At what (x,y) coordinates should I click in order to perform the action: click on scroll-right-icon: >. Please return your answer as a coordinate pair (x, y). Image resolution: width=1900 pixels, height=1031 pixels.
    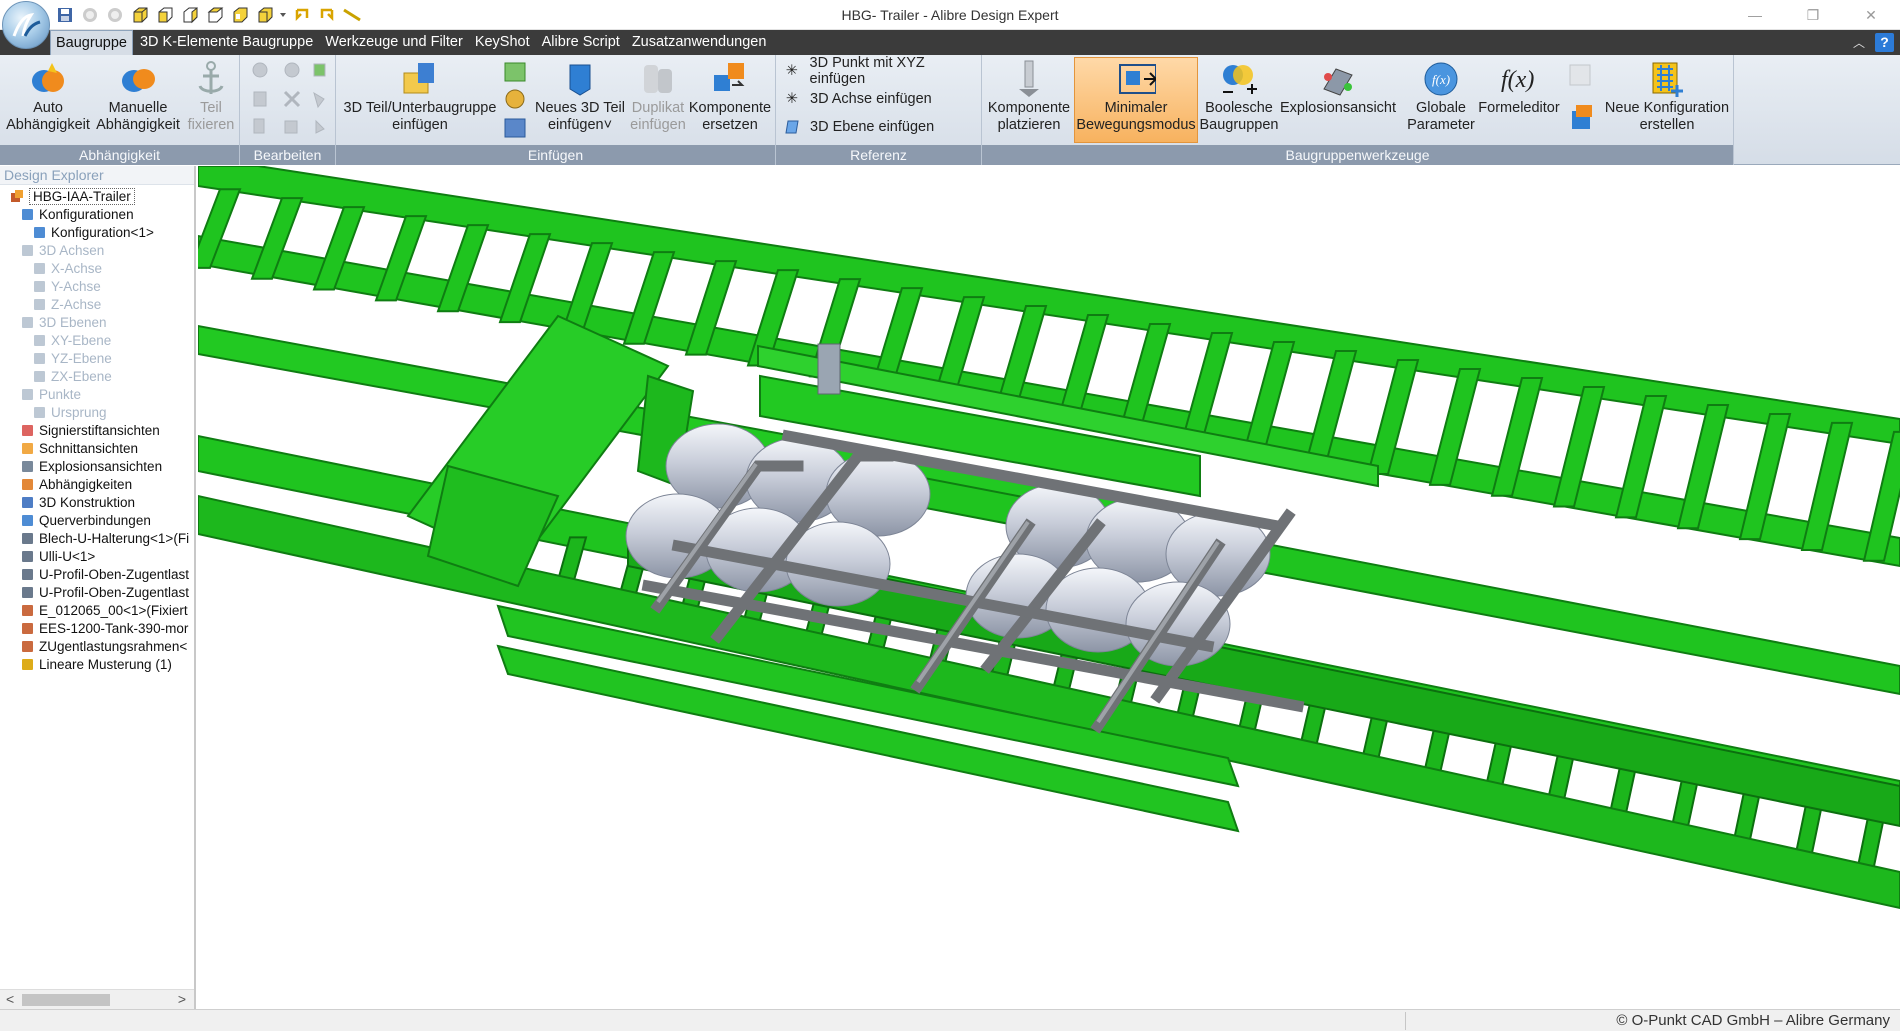
    Looking at the image, I should click on (182, 999).